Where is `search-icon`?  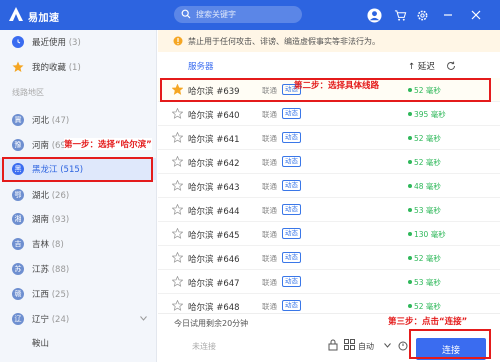 search-icon is located at coordinates (186, 14).